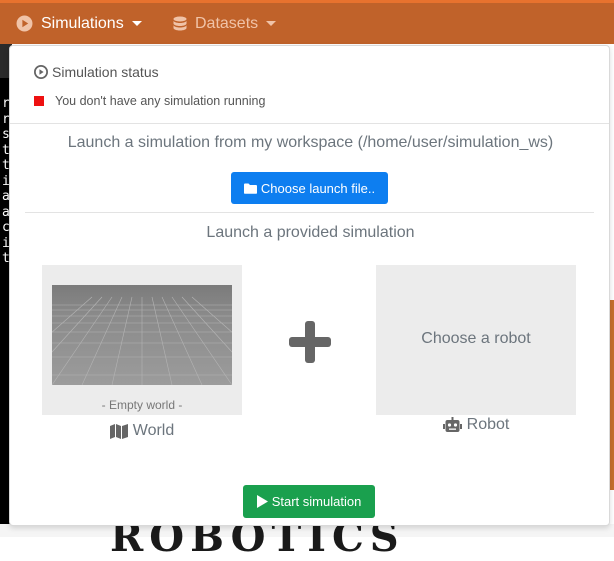 The height and width of the screenshot is (561, 614). I want to click on nav-simulations-dropdown: Simulations, so click(79, 23).